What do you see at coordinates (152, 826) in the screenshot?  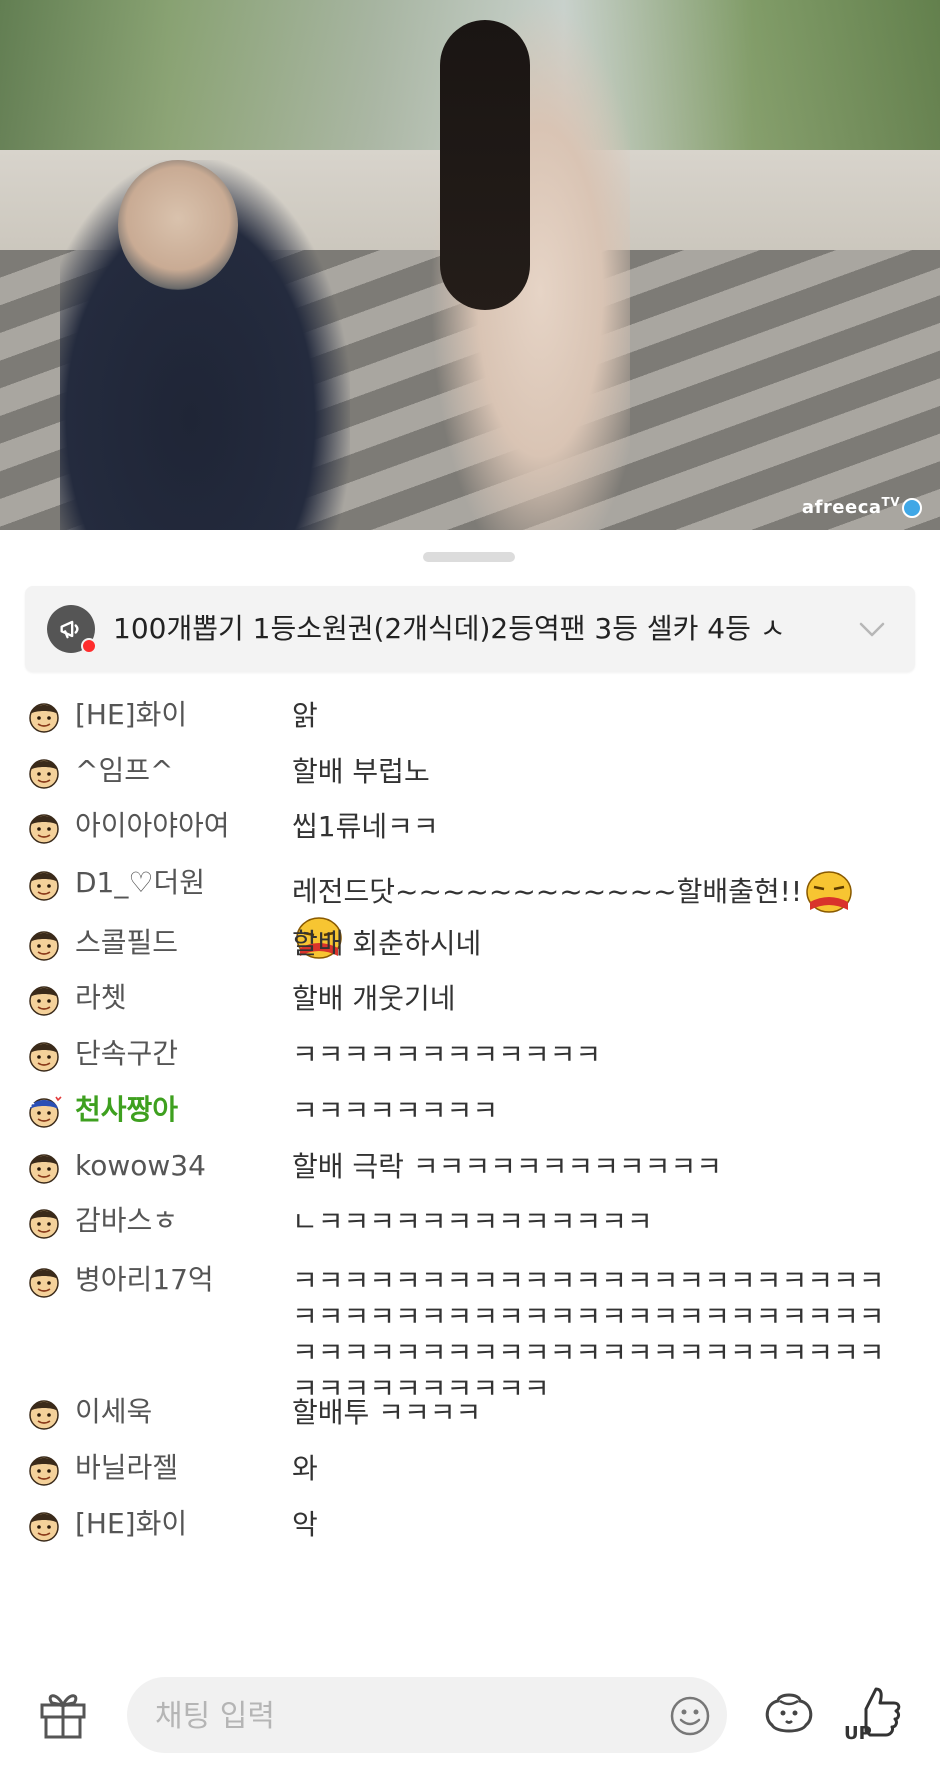 I see `chat-nickname: 아이아야아여` at bounding box center [152, 826].